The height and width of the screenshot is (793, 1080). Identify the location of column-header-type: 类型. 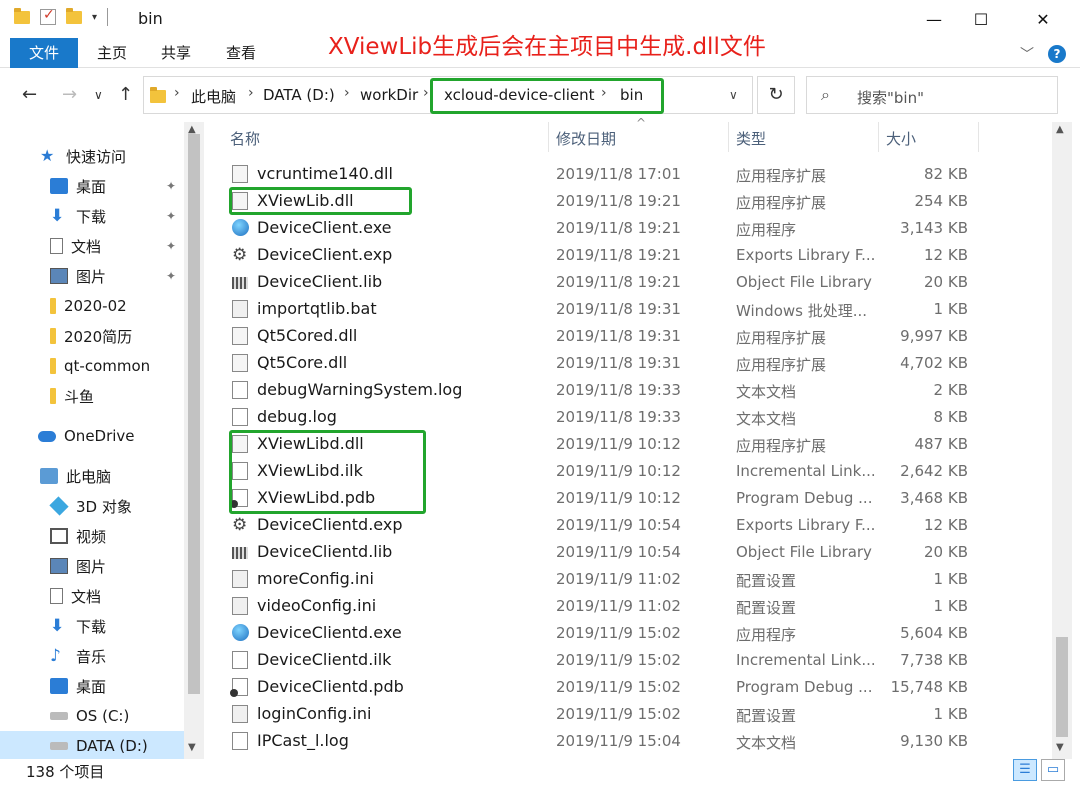
(751, 138).